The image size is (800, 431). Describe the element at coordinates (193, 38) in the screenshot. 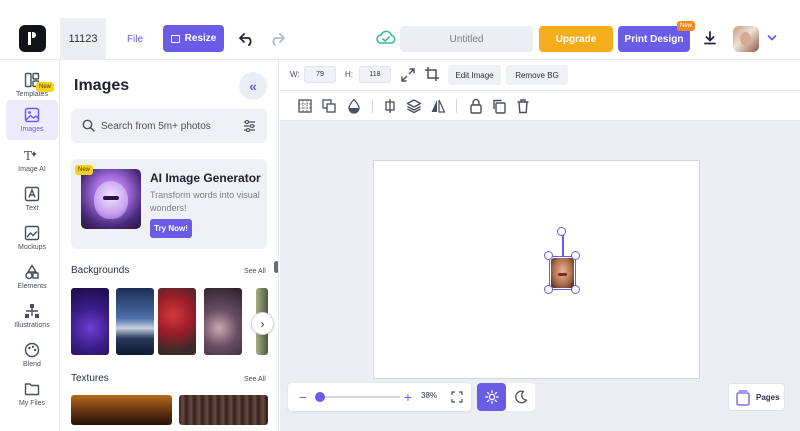

I see `resize-button: Resize` at that location.